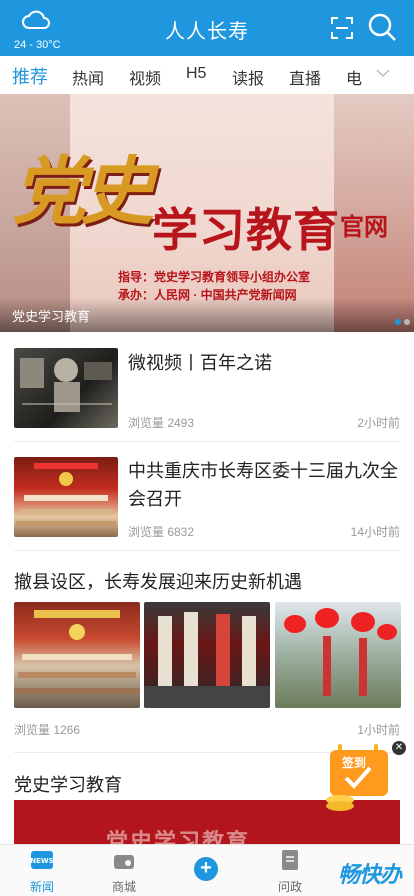 This screenshot has height=896, width=414. Describe the element at coordinates (66, 385) in the screenshot. I see `vintage-photo-icon` at that location.